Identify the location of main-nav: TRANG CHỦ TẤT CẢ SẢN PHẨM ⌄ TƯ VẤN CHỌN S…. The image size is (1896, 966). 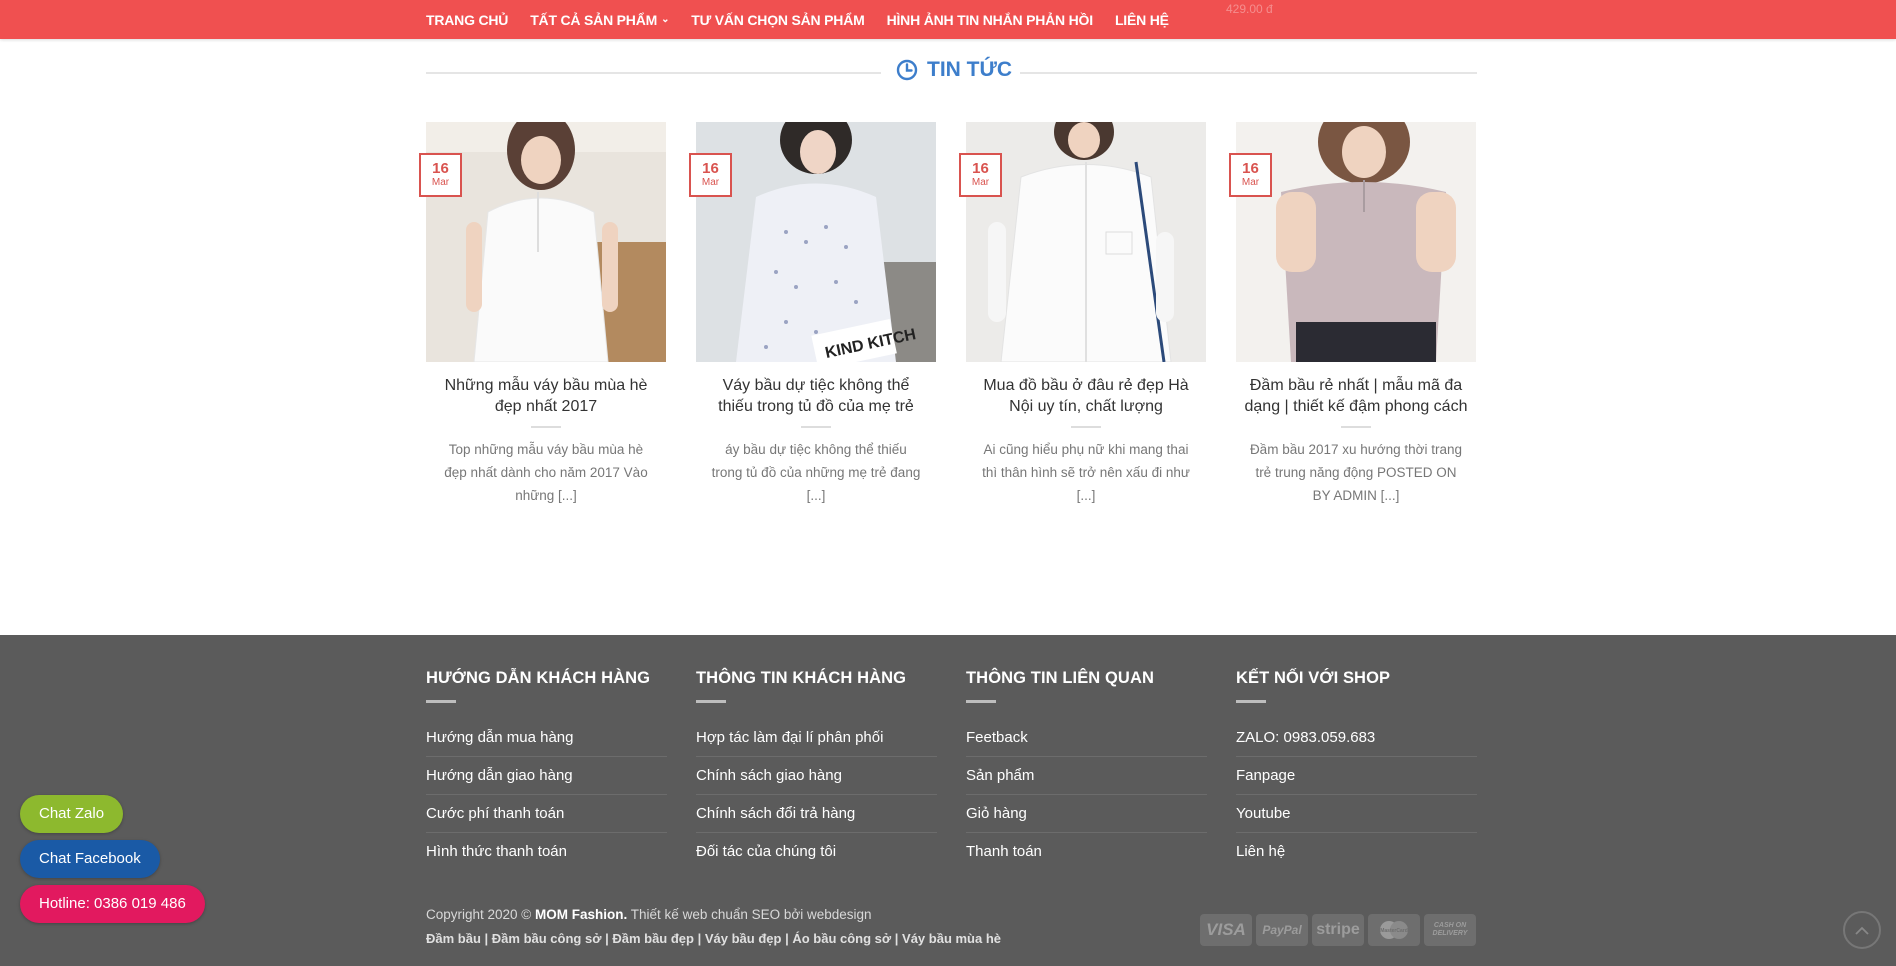
(808, 19).